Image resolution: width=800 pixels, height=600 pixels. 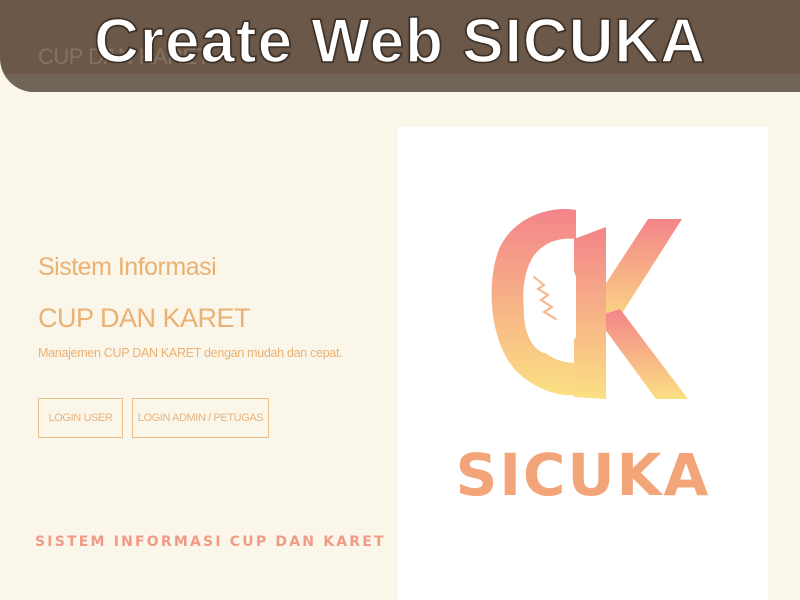 I want to click on banner-title: Create Web SICUKA, so click(x=399, y=41).